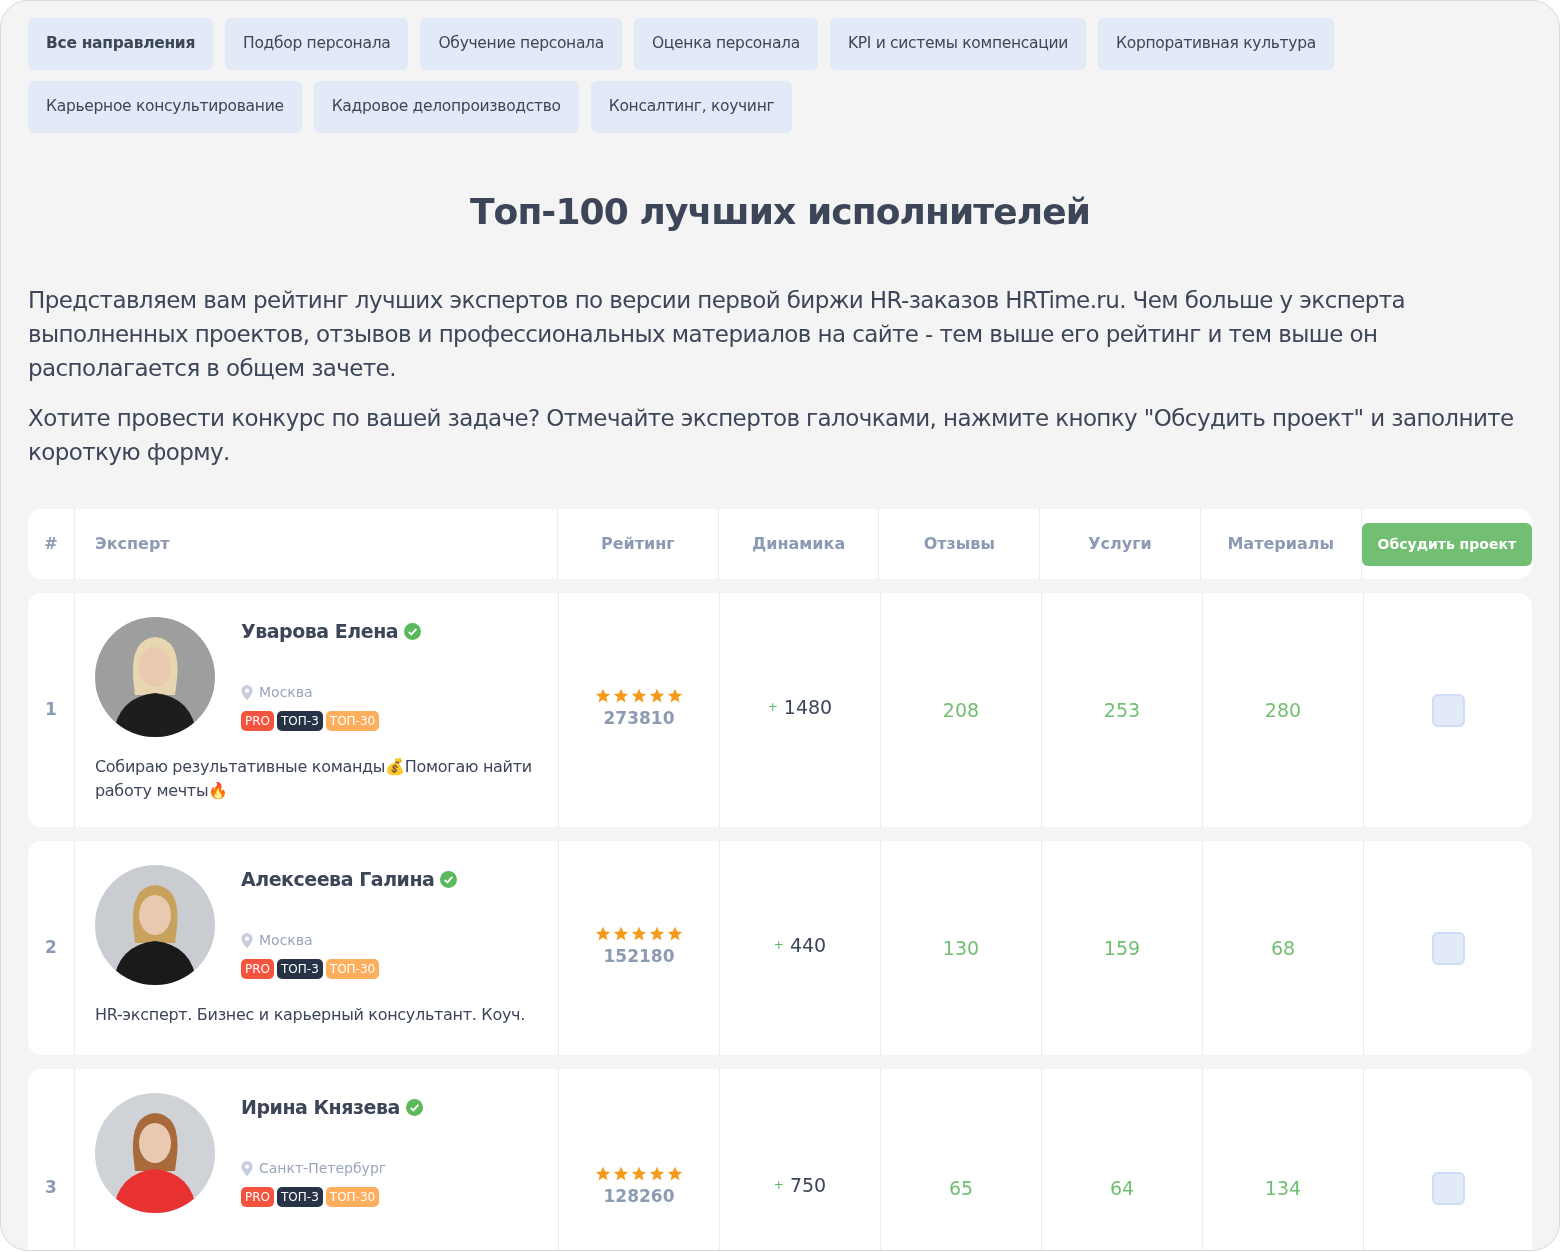 This screenshot has width=1560, height=1252. What do you see at coordinates (808, 707) in the screenshot?
I see `dynamics-value: 1480` at bounding box center [808, 707].